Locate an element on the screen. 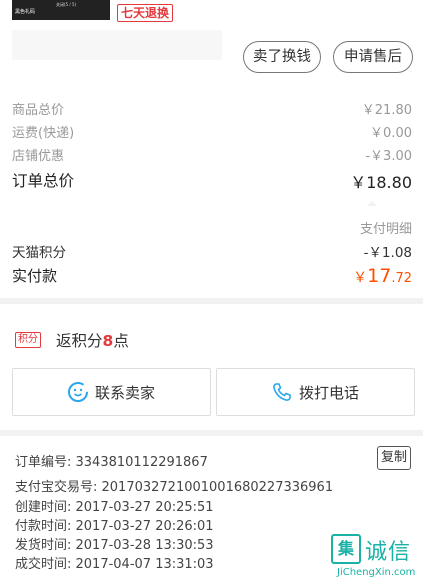  paid-currency: ￥ is located at coordinates (360, 278).